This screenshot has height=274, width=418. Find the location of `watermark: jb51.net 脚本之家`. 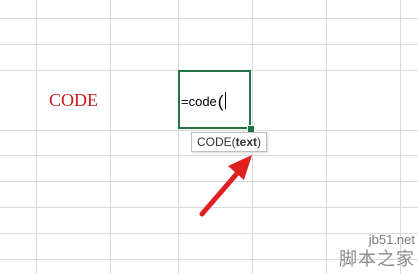

watermark: jb51.net 脚本之家 is located at coordinates (371, 253).